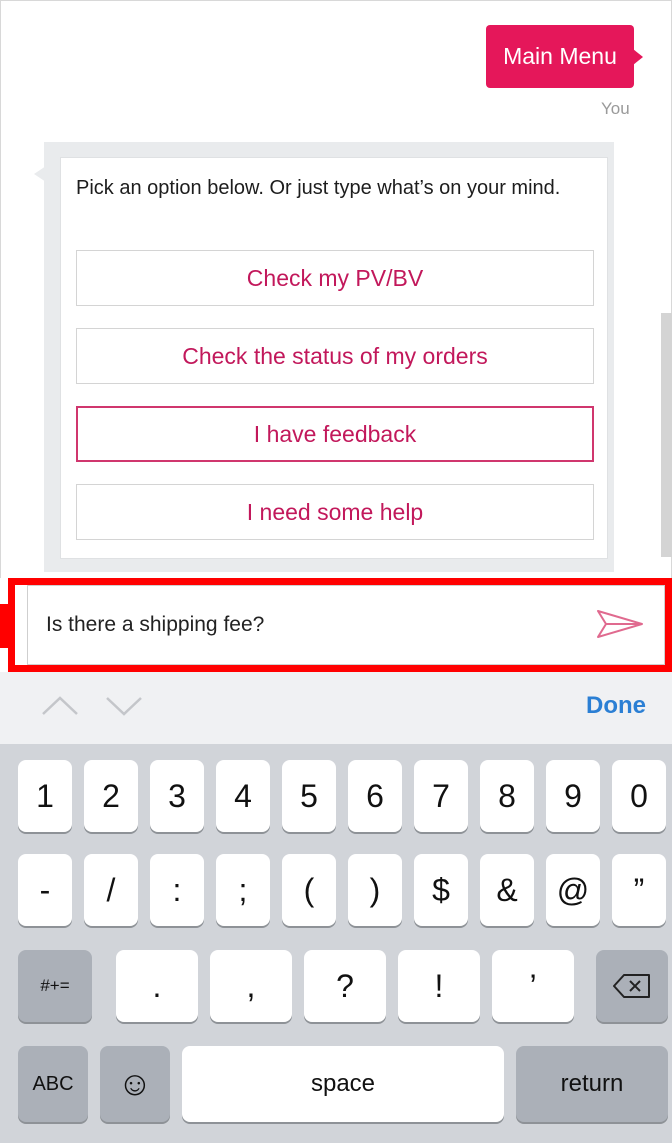 Image resolution: width=672 pixels, height=1143 pixels. Describe the element at coordinates (53, 1084) in the screenshot. I see `key-abc: ABC` at that location.